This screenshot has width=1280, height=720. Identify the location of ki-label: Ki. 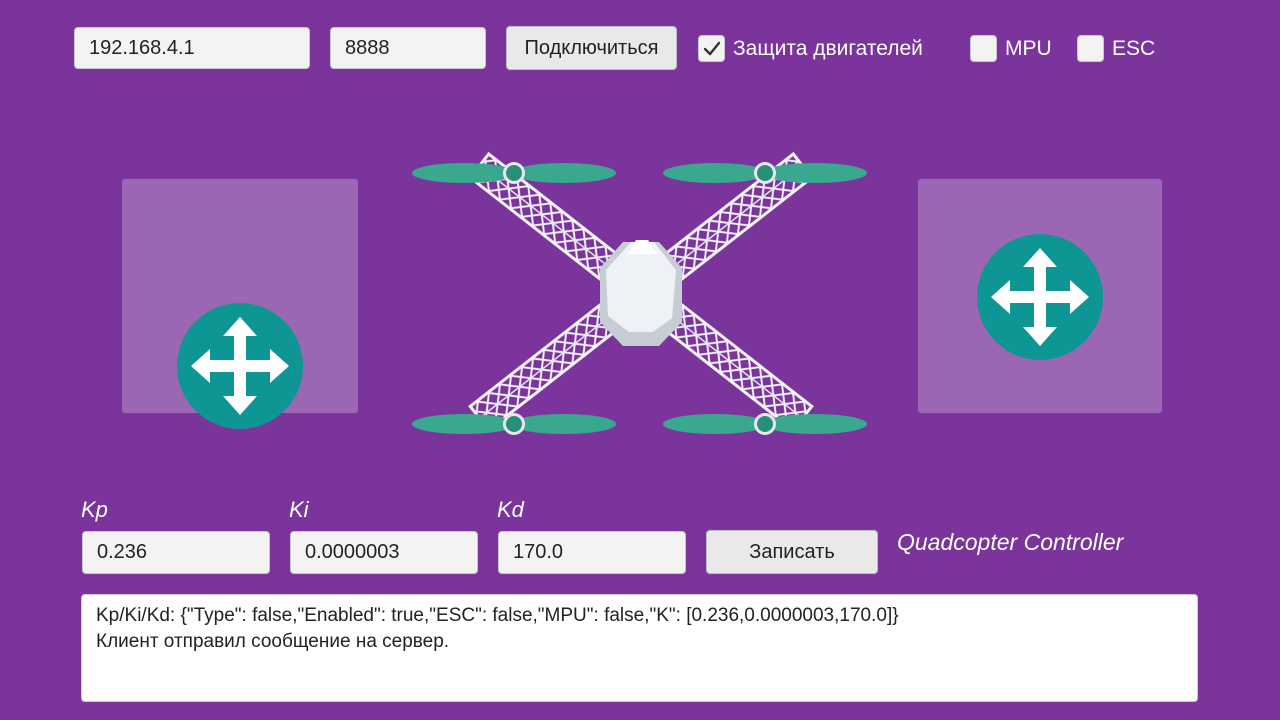
(299, 509).